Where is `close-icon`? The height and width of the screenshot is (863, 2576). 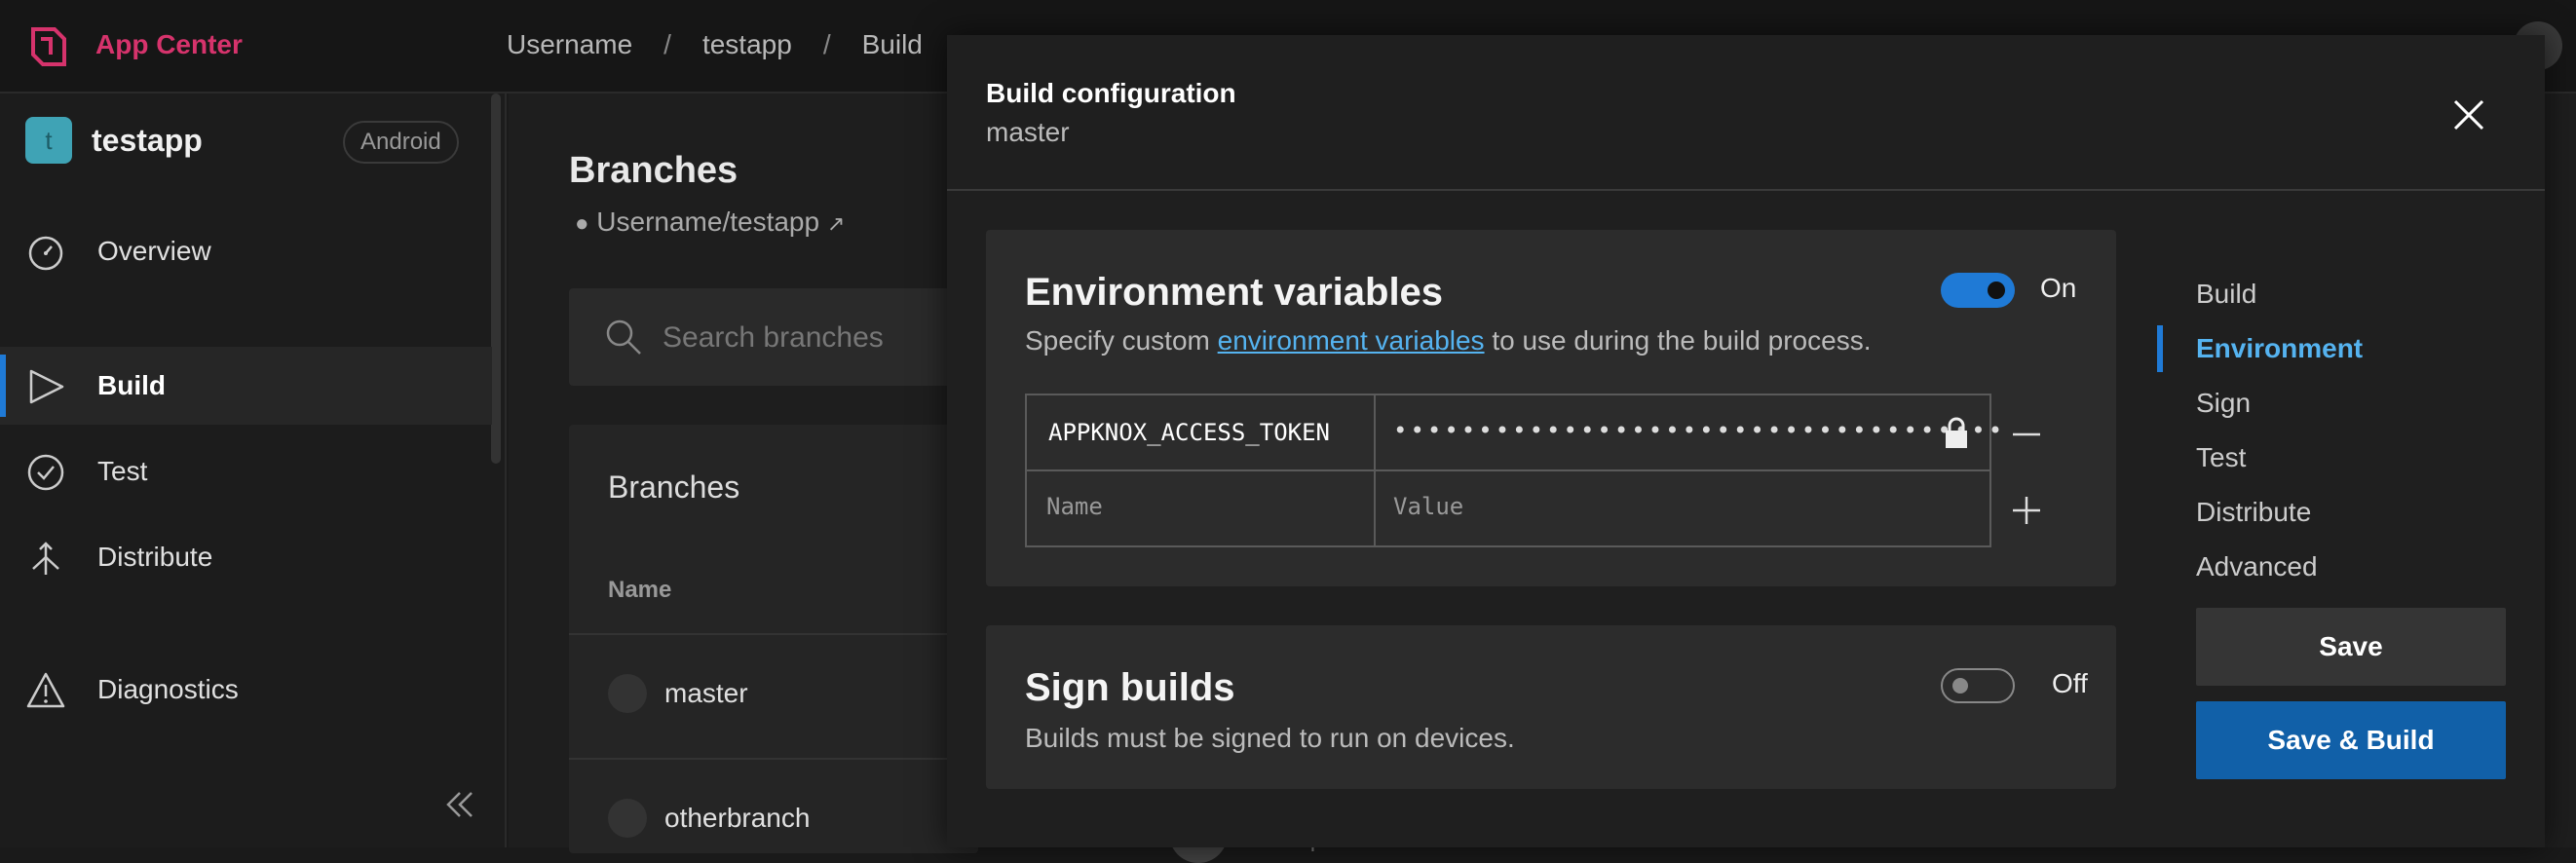 close-icon is located at coordinates (2468, 115).